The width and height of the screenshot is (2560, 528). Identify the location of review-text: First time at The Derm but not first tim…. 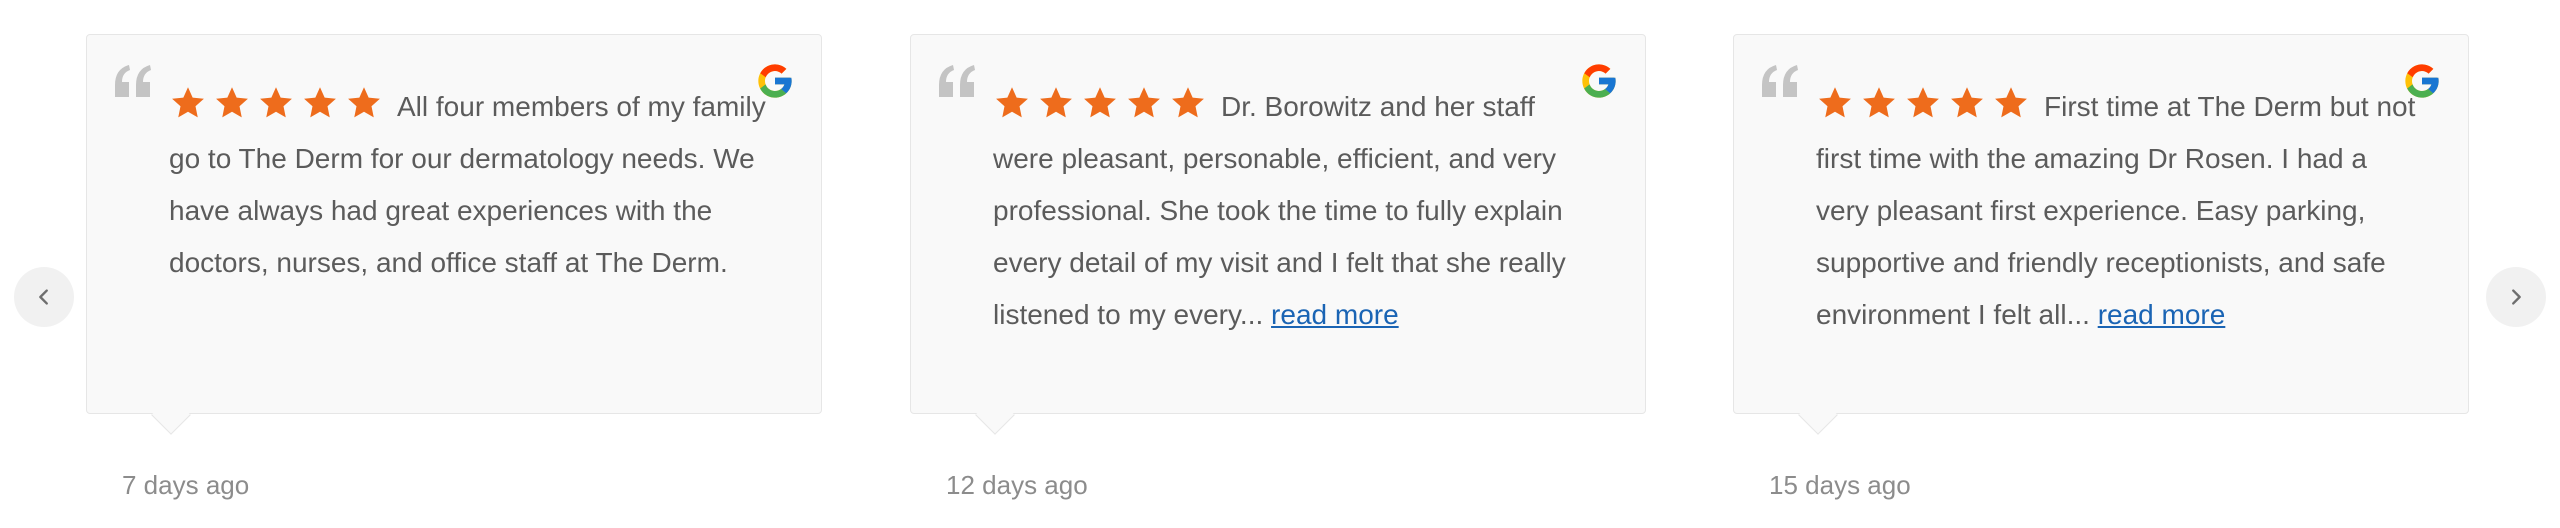
(2116, 210).